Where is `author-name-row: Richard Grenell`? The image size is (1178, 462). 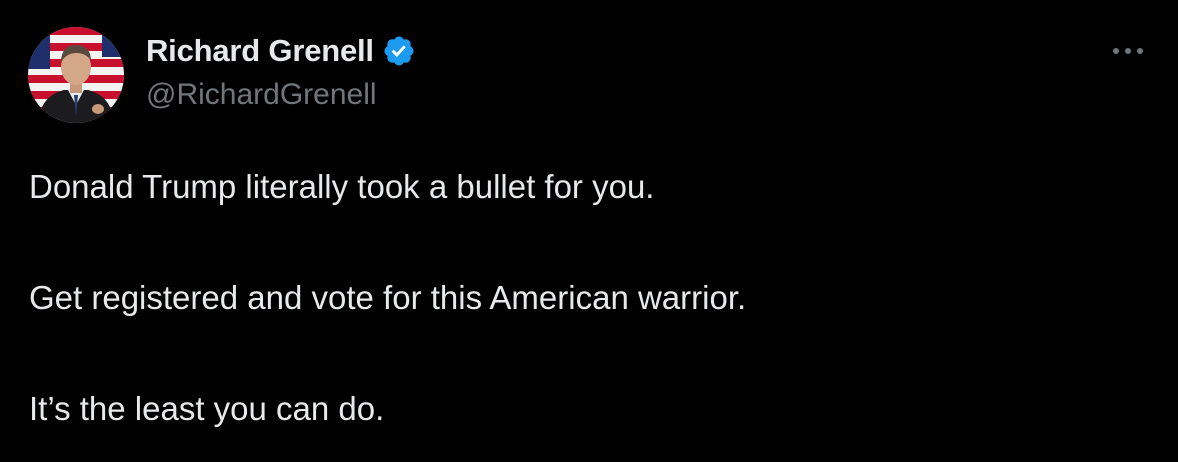
author-name-row: Richard Grenell is located at coordinates (281, 51).